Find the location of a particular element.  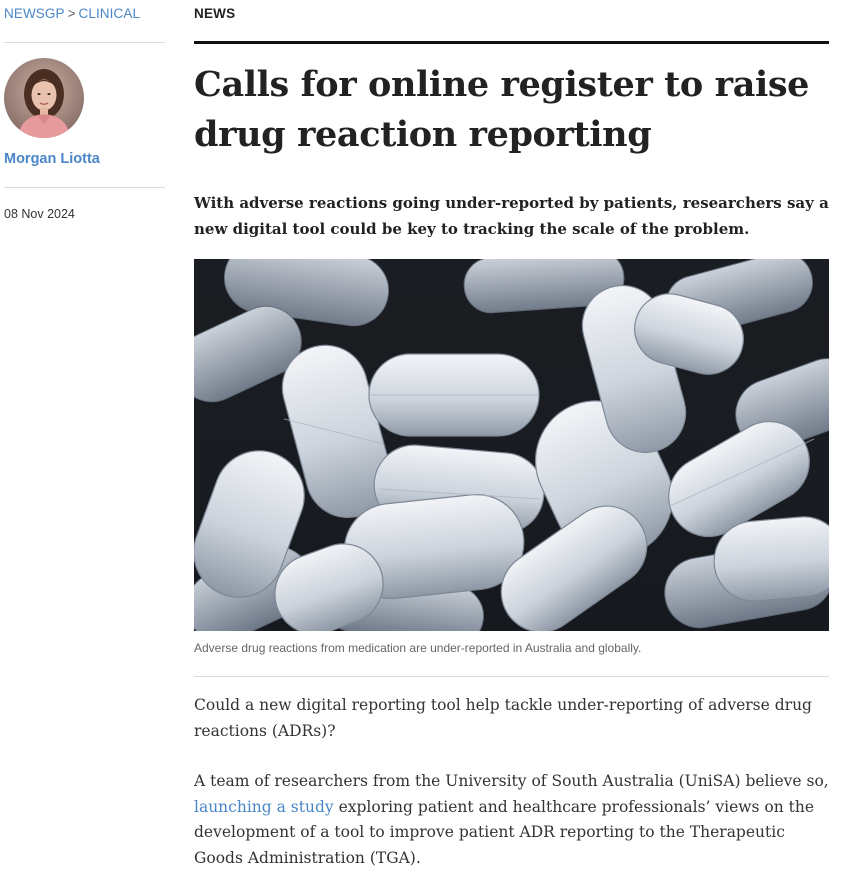

category-label: NEWS is located at coordinates (215, 13).